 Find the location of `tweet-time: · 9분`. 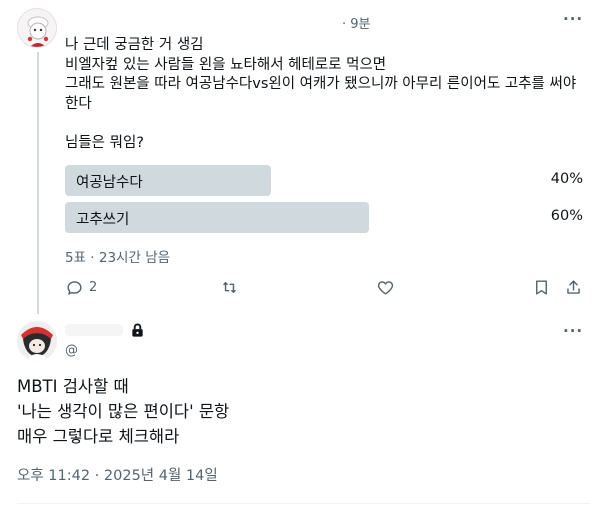

tweet-time: · 9분 is located at coordinates (356, 22).